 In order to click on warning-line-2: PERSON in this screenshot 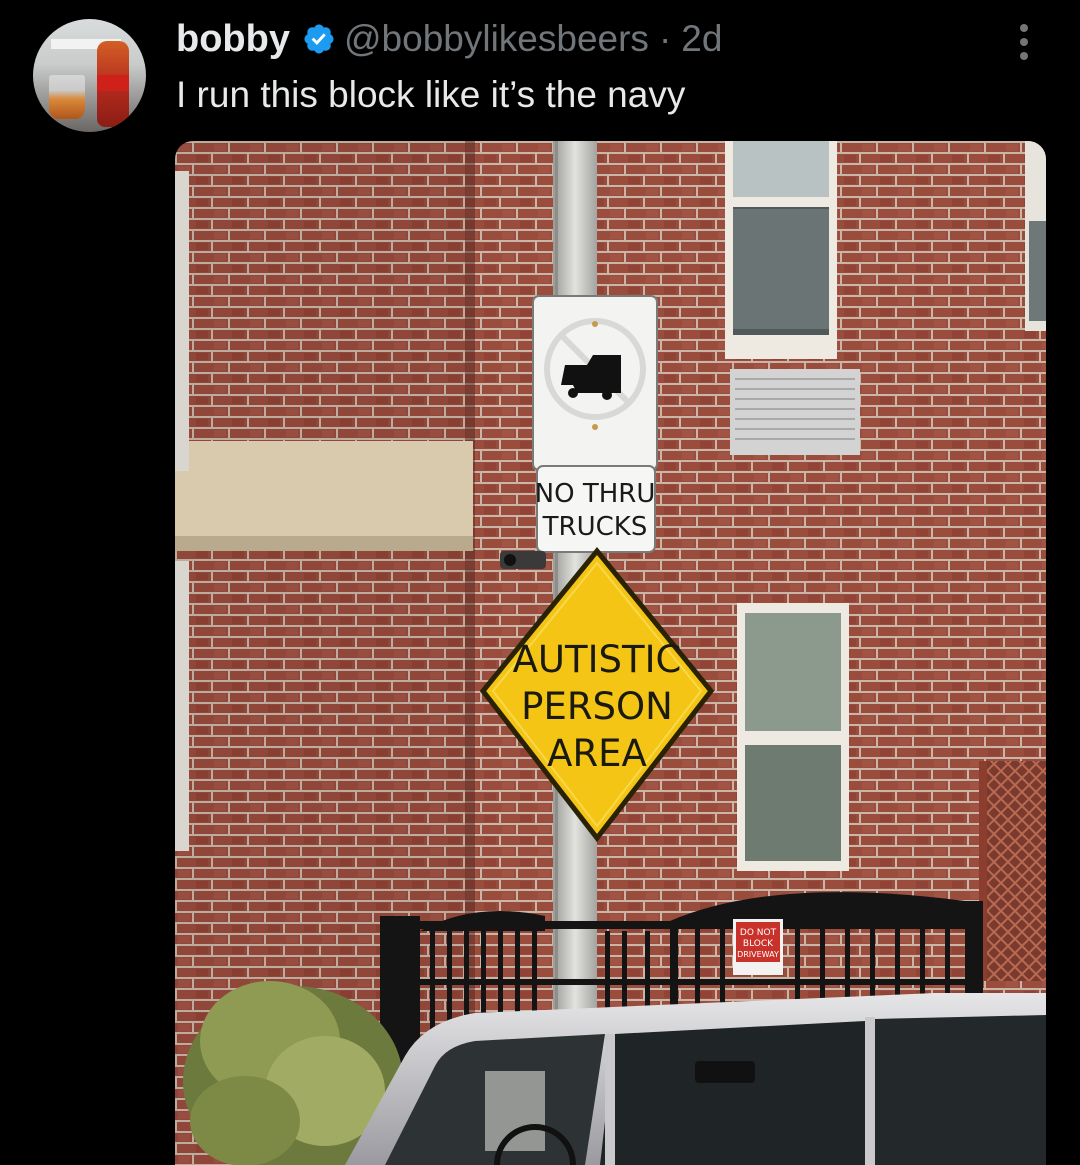, I will do `click(597, 706)`.